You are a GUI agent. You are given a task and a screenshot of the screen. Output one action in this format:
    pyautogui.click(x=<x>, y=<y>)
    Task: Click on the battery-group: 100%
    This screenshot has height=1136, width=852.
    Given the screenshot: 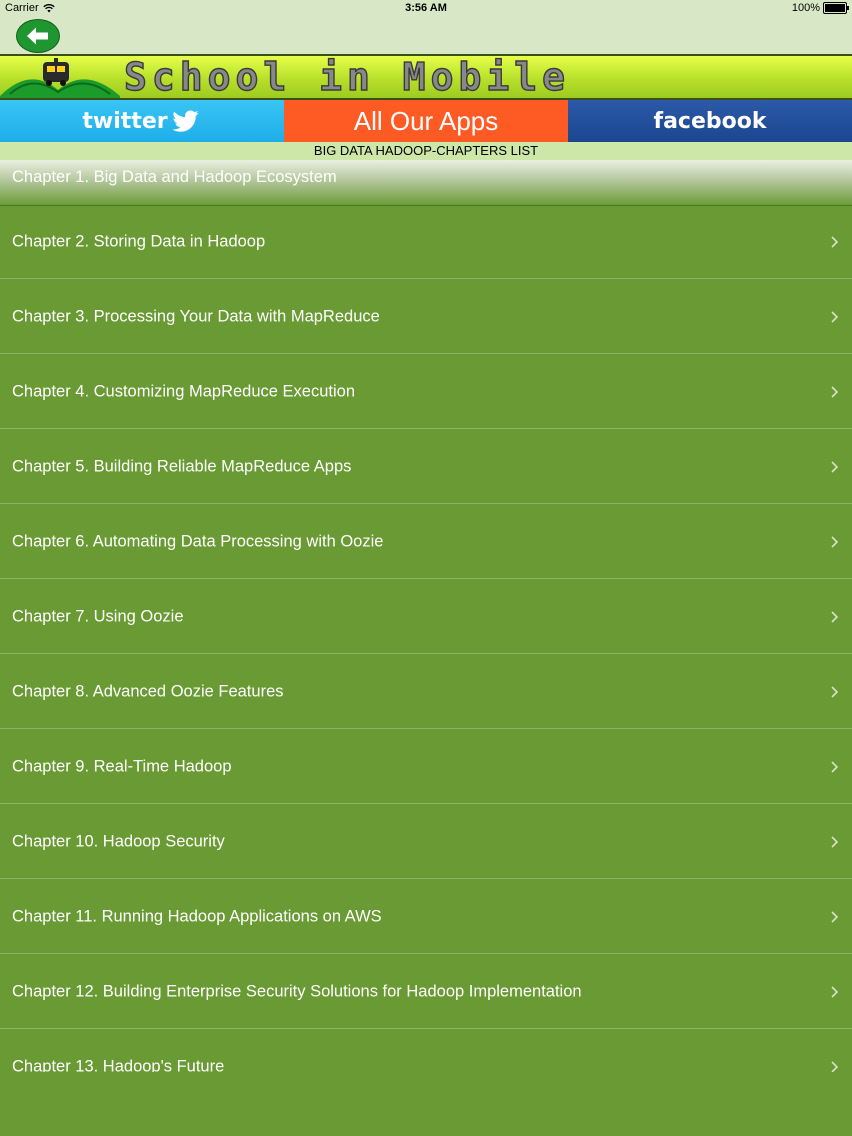 What is the action you would take?
    pyautogui.click(x=820, y=8)
    